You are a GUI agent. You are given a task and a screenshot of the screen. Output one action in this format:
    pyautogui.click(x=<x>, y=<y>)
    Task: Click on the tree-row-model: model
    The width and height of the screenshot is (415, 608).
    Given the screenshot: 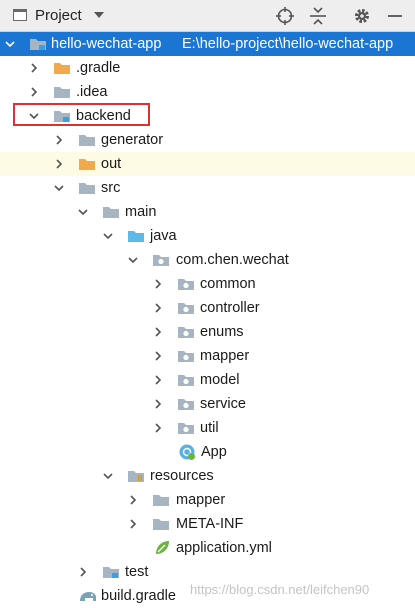 What is the action you would take?
    pyautogui.click(x=207, y=380)
    